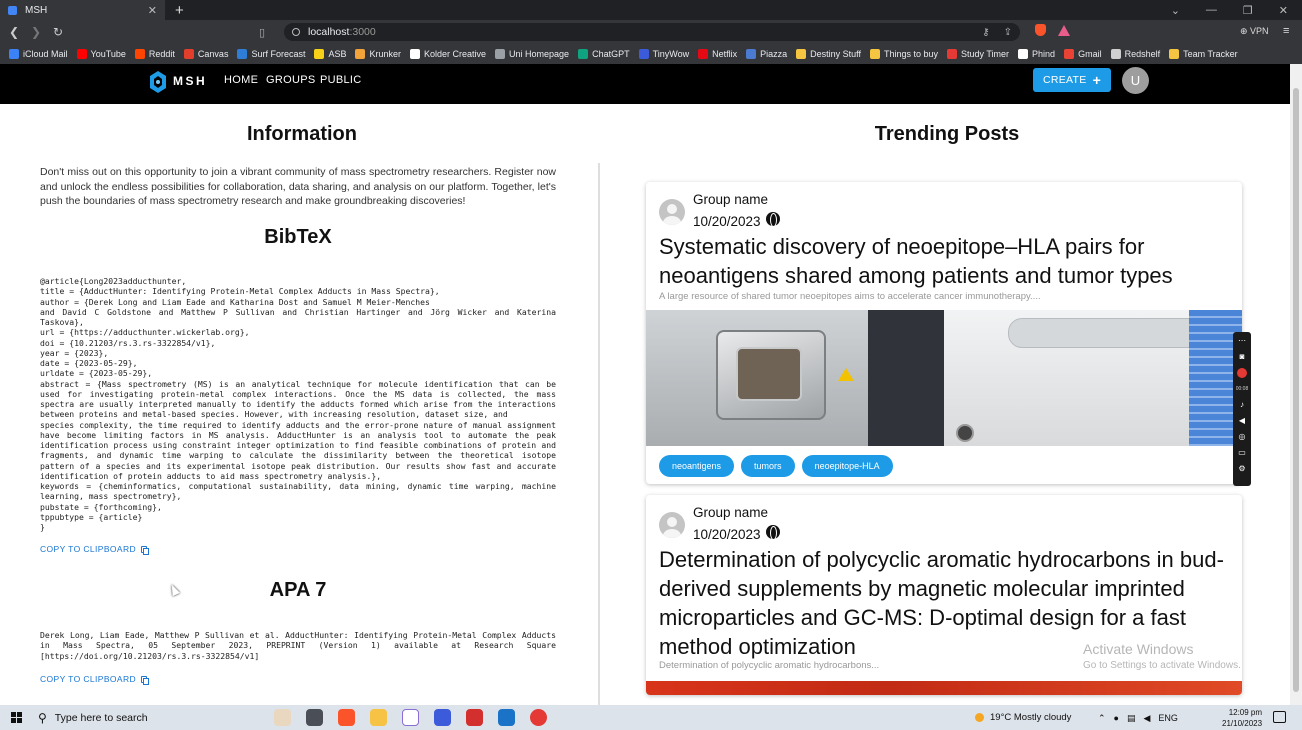  I want to click on create-button: CREATE +, so click(1072, 80).